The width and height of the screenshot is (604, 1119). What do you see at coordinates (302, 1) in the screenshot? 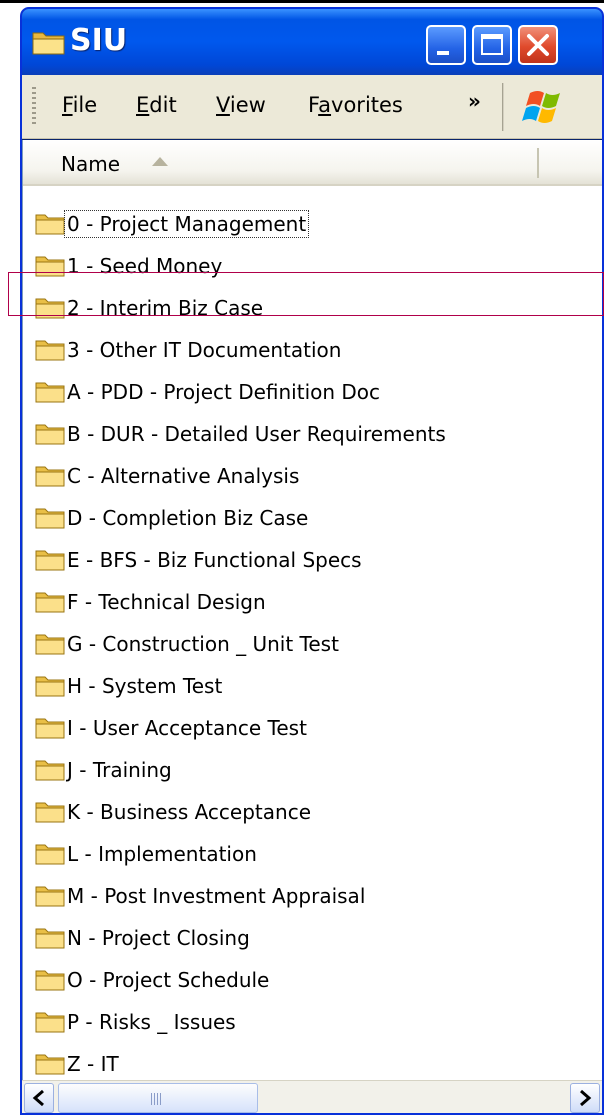
I see `top-border-line` at bounding box center [302, 1].